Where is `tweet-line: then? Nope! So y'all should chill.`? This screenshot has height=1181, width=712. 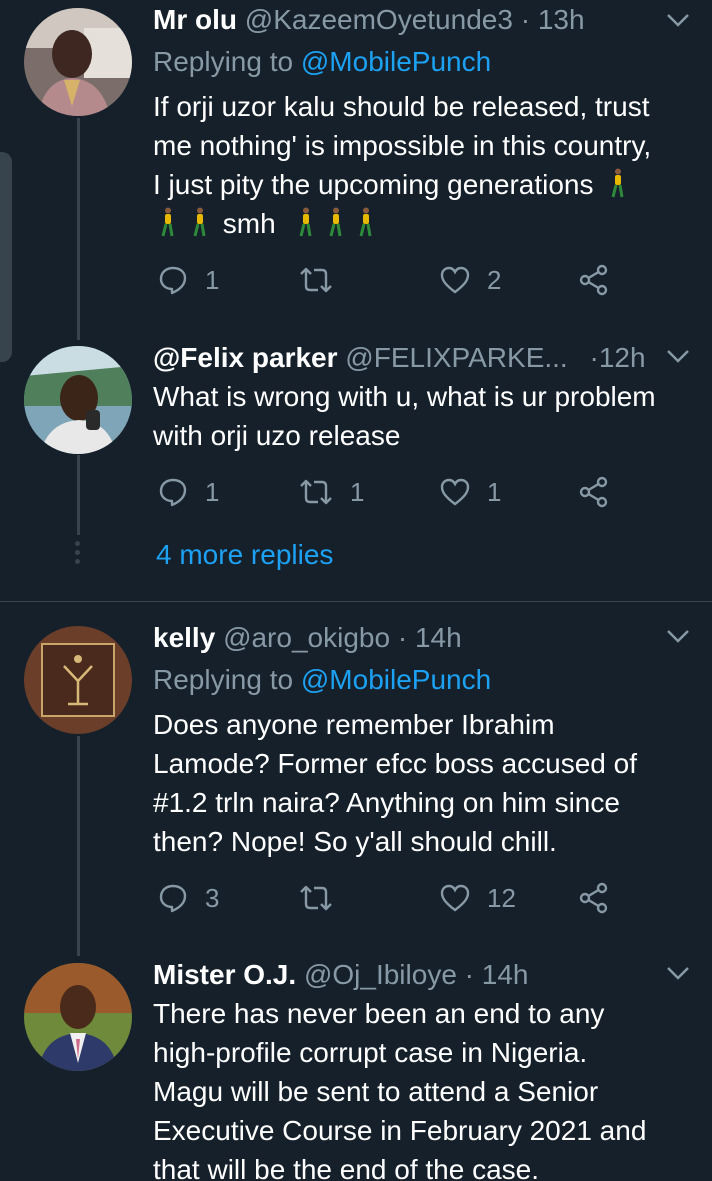 tweet-line: then? Nope! So y'all should chill. is located at coordinates (355, 841).